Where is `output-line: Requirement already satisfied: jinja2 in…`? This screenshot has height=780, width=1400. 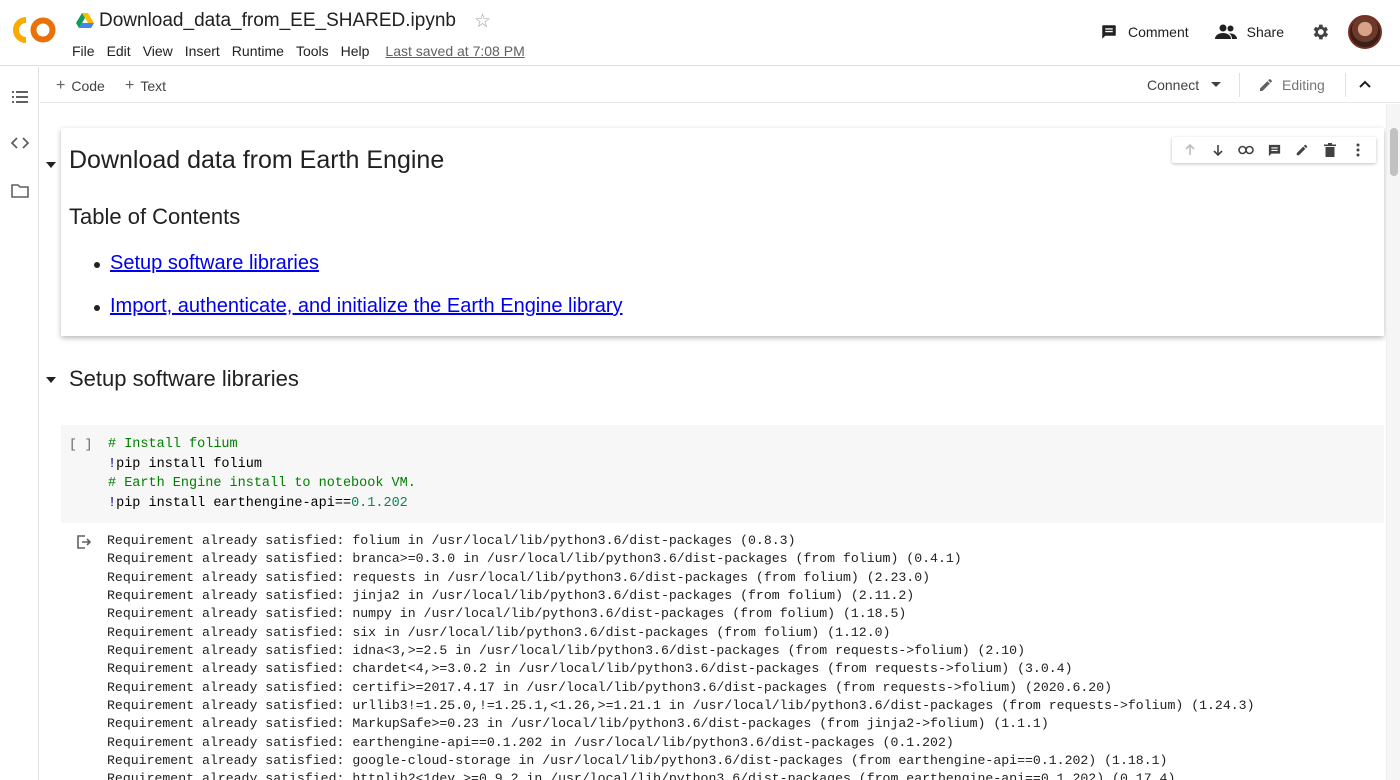 output-line: Requirement already satisfied: jinja2 in… is located at coordinates (511, 596).